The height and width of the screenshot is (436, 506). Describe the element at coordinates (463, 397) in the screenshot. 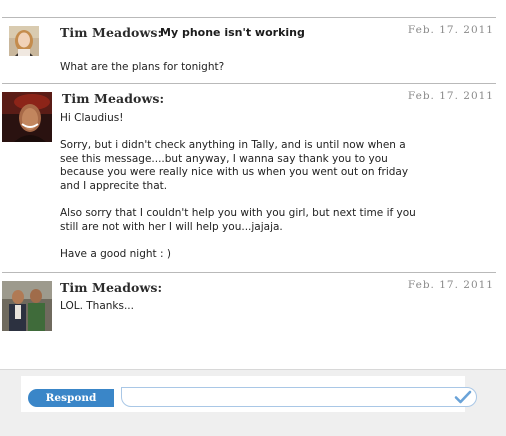

I see `checkmark-icon` at that location.